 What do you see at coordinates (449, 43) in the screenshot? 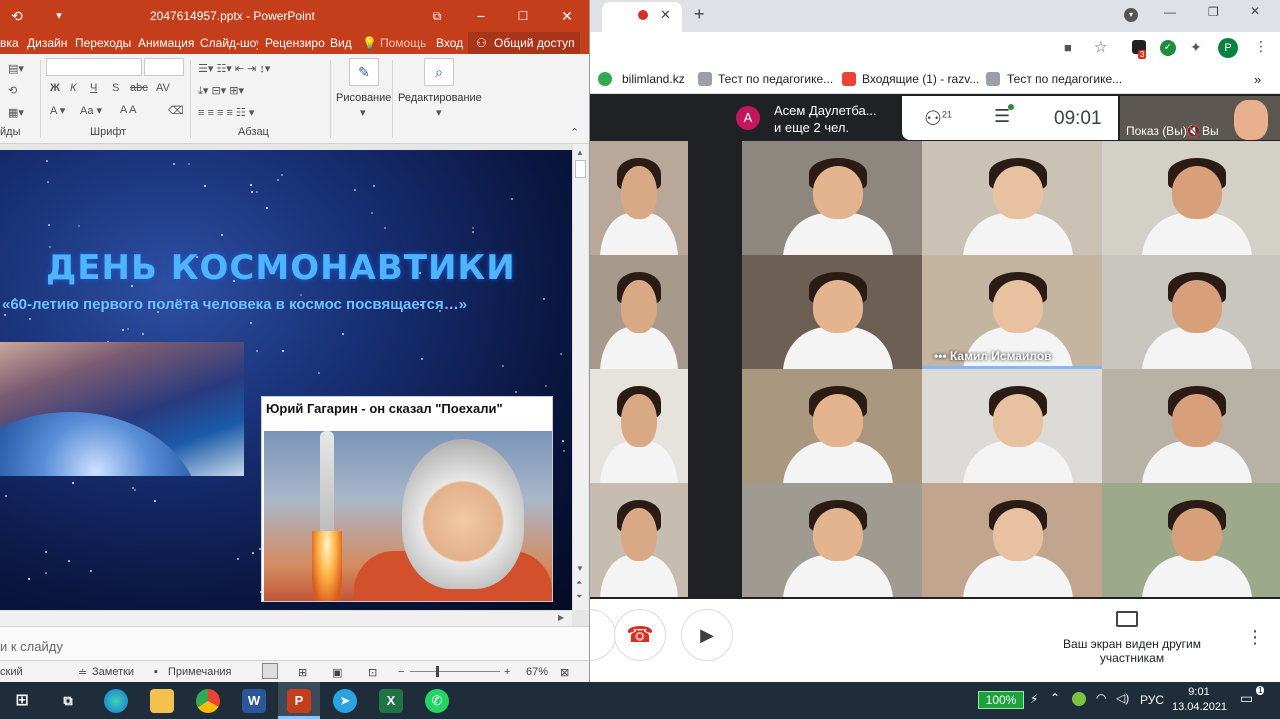
I see `sign-in-link: Вход` at bounding box center [449, 43].